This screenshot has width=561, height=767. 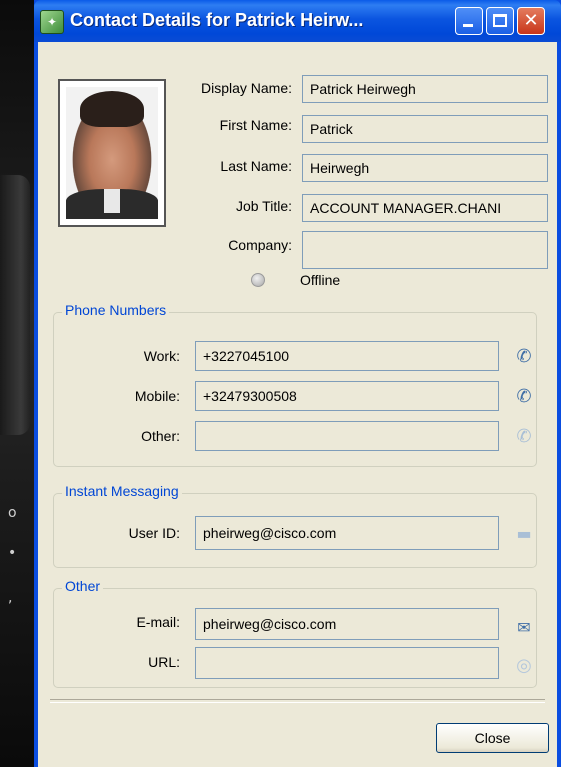 I want to click on avatar-hair, so click(x=112, y=109).